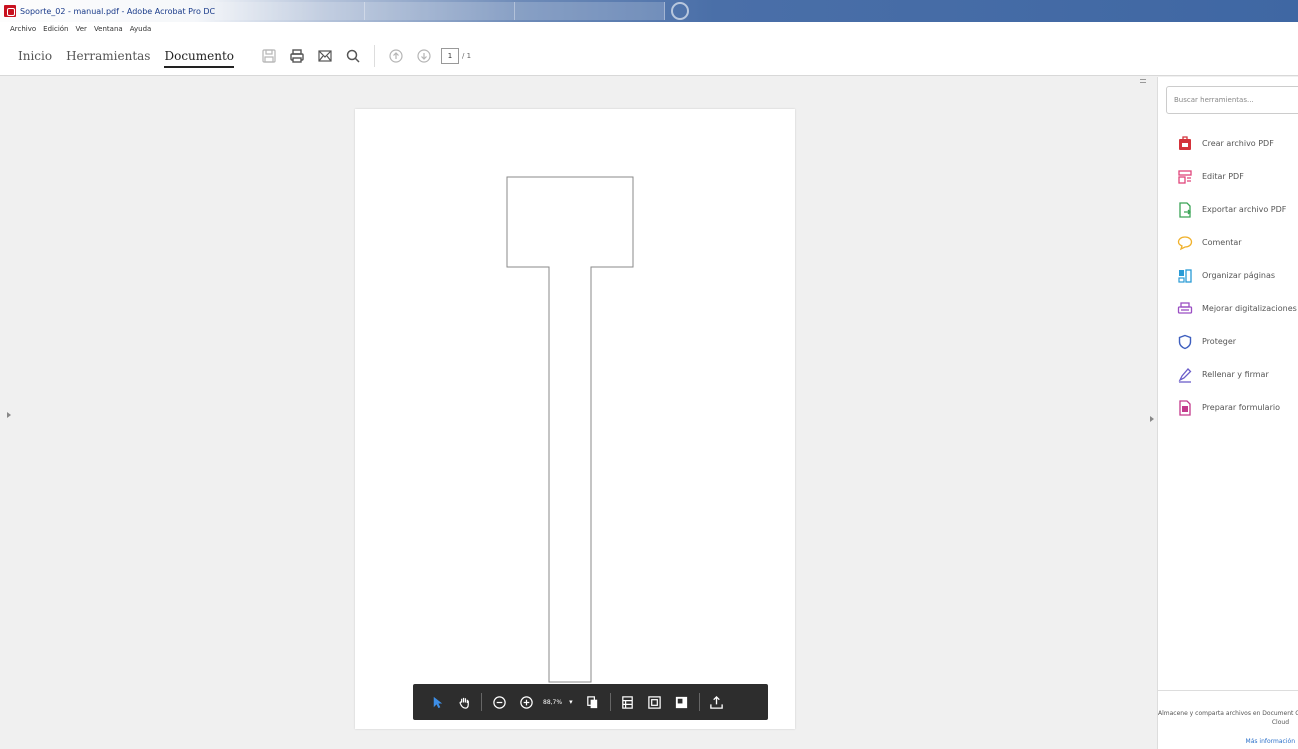 This screenshot has height=749, width=1298. What do you see at coordinates (649, 29) in the screenshot?
I see `menu-bar: Archivo Edición Ver Ventana Ayuda` at bounding box center [649, 29].